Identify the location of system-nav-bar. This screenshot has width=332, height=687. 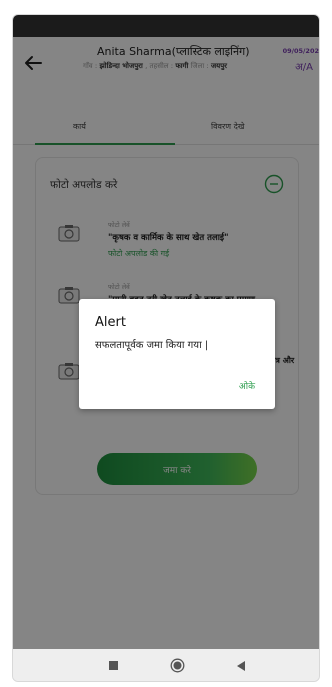
(166, 665).